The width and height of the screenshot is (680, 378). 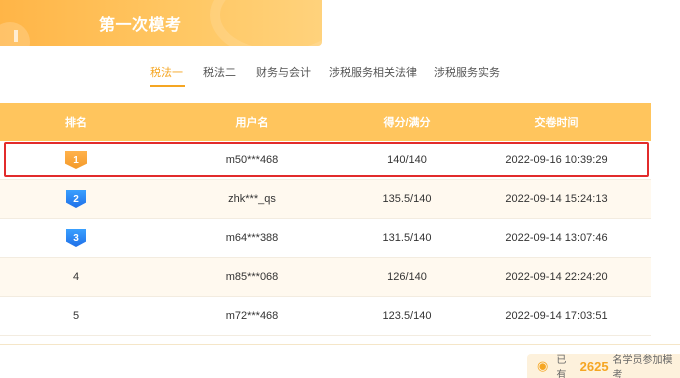 What do you see at coordinates (325, 122) in the screenshot?
I see `ranking-table-header: 排名 用户名 得分/满分 交卷时间` at bounding box center [325, 122].